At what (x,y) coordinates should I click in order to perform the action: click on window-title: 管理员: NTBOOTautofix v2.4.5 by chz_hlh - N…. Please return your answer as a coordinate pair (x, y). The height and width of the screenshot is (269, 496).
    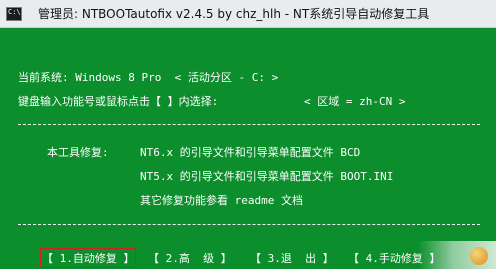
    Looking at the image, I should click on (234, 14).